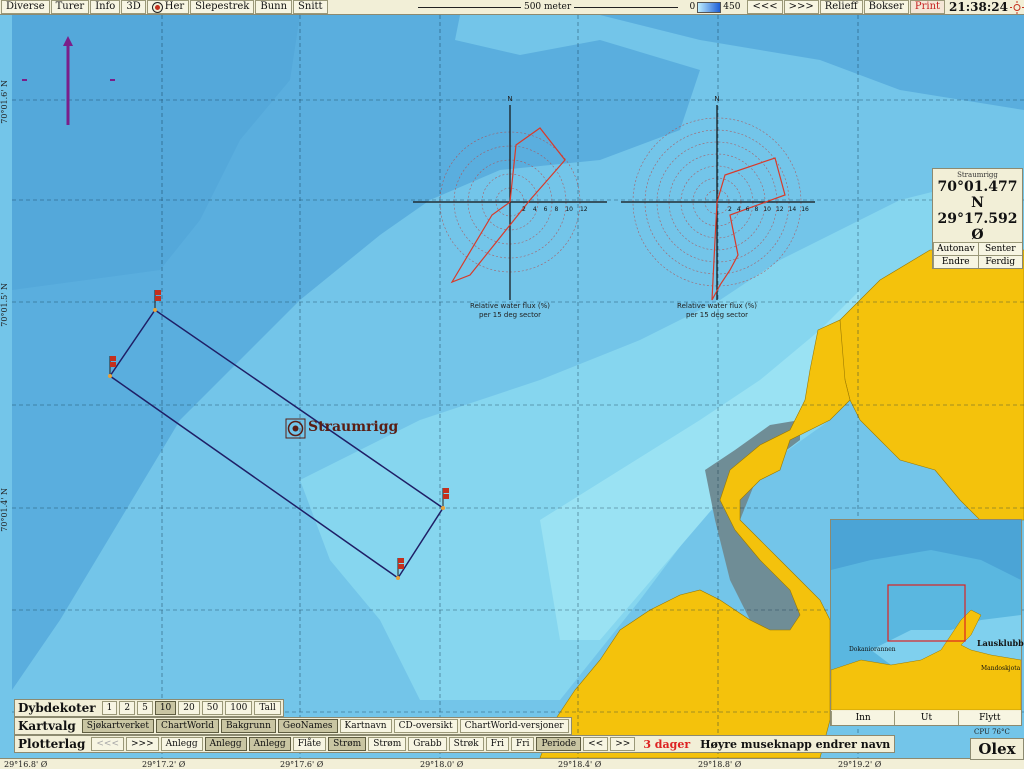 The image size is (1024, 769). What do you see at coordinates (795, 744) in the screenshot?
I see `rename-hint: Høyre museknapp endrer navn` at bounding box center [795, 744].